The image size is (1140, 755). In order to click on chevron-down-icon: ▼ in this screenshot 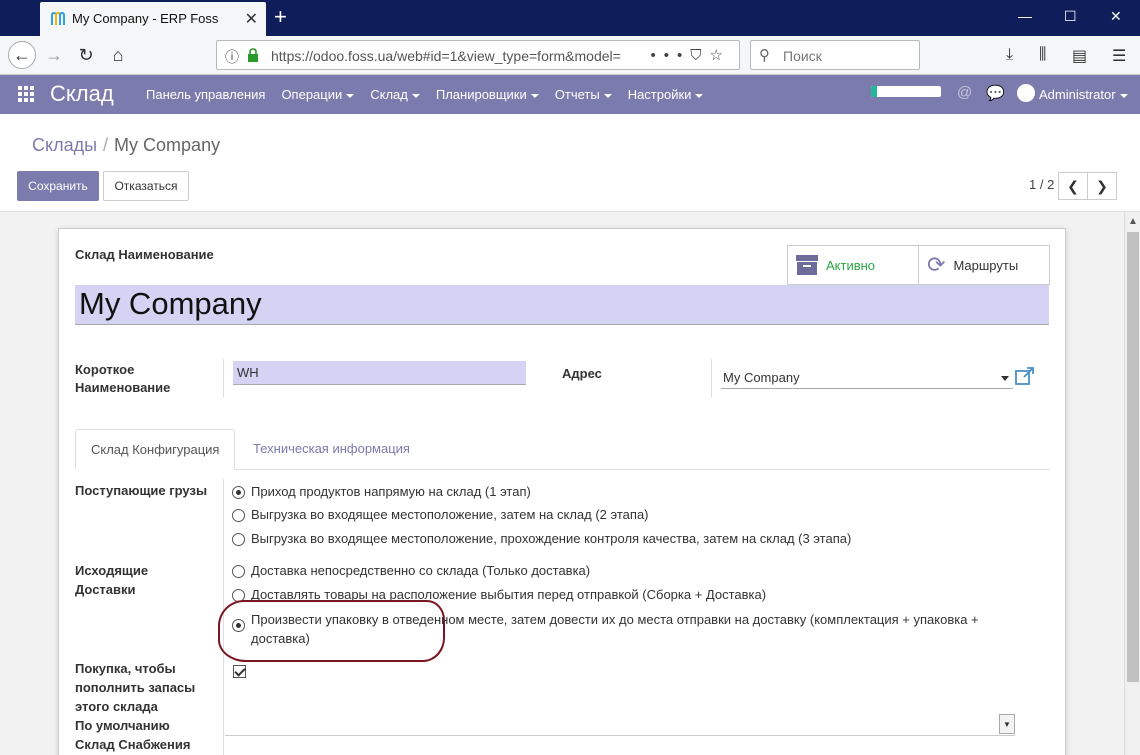, I will do `click(1007, 724)`.